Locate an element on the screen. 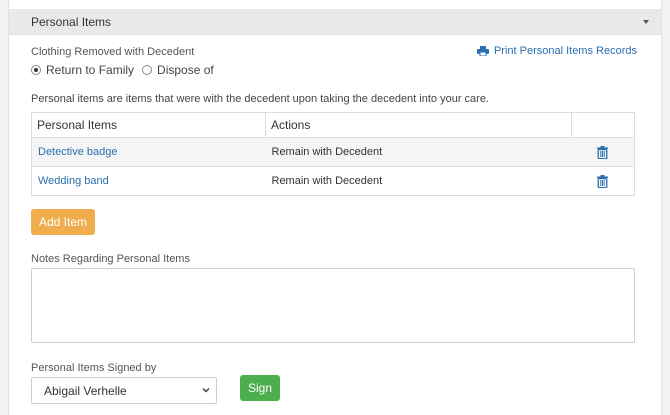  table-row: Detective badge Remain with Decedent is located at coordinates (333, 152).